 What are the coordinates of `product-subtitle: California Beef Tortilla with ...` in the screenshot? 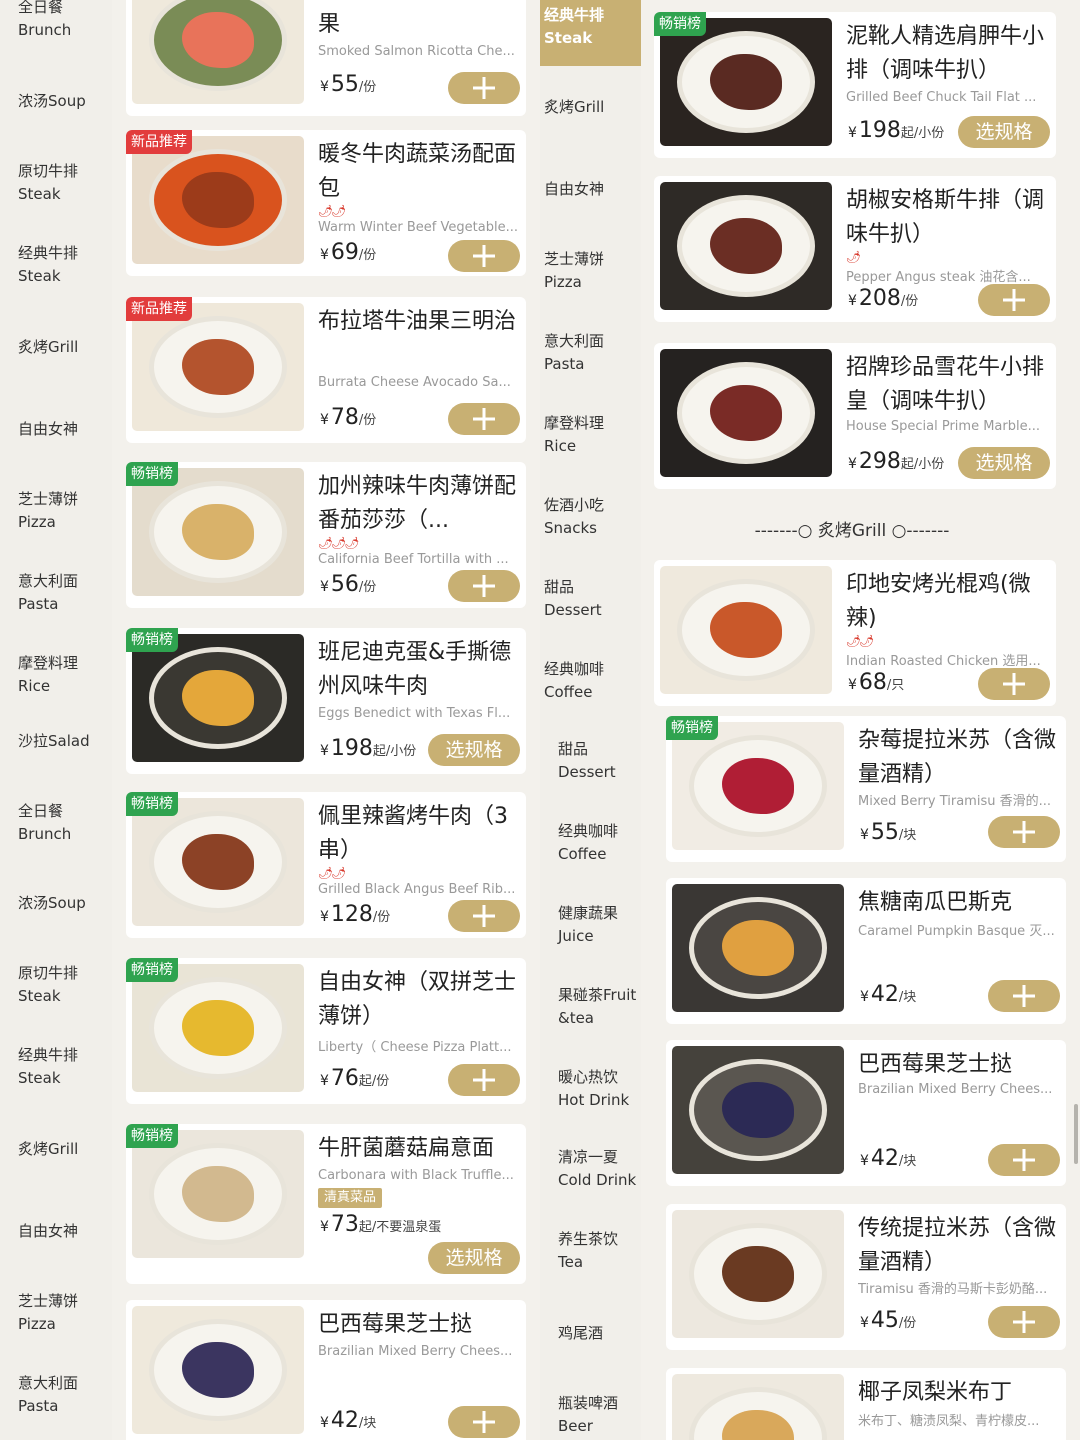 It's located at (413, 559).